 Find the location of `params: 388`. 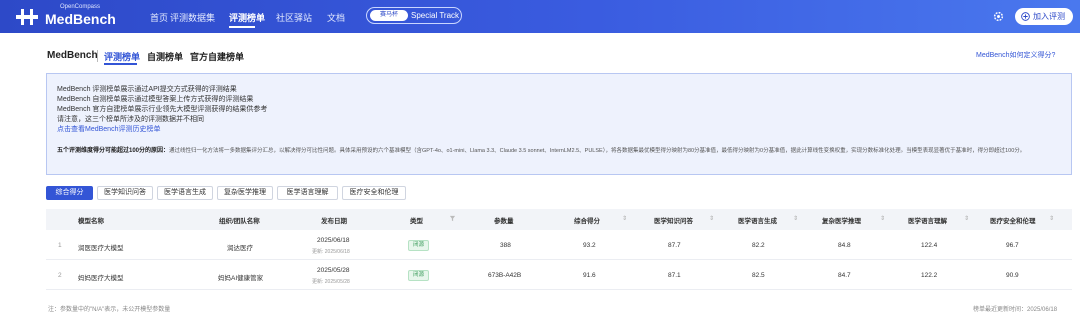

params: 388 is located at coordinates (505, 245).